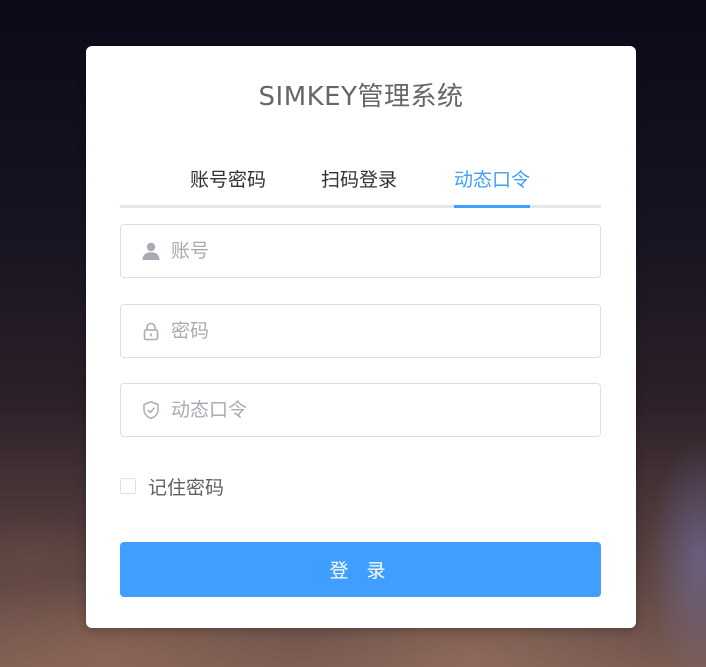 This screenshot has height=667, width=706. What do you see at coordinates (360, 569) in the screenshot?
I see `login-button: 登 录` at bounding box center [360, 569].